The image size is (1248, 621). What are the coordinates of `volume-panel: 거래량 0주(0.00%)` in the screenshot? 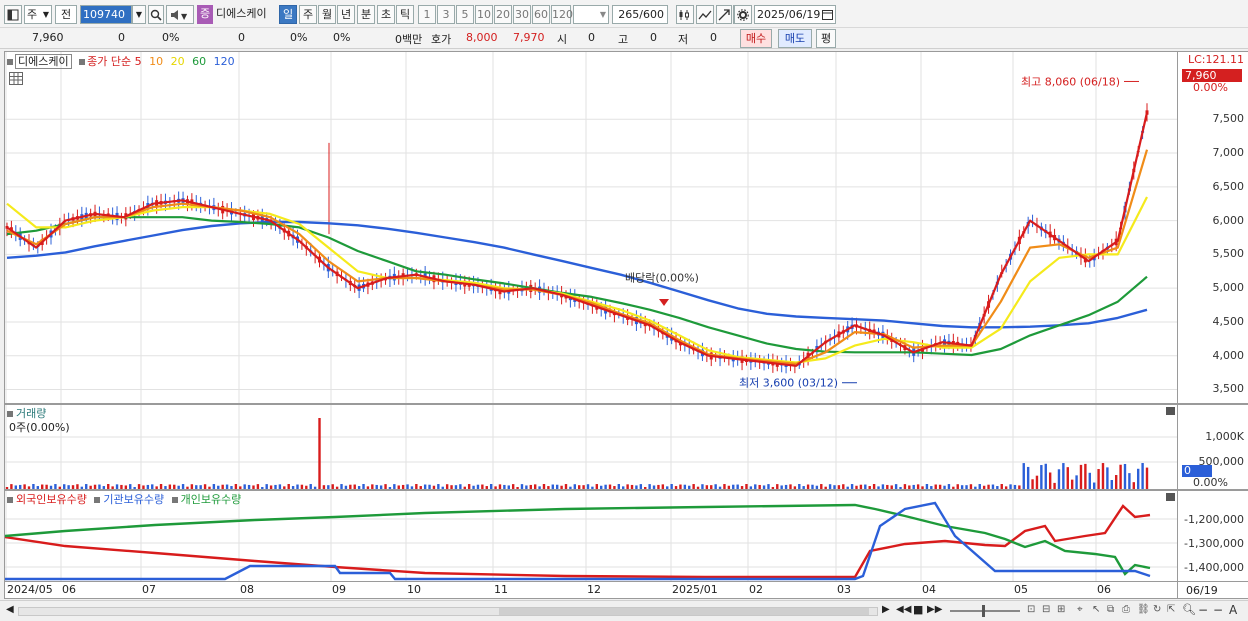 It's located at (591, 447).